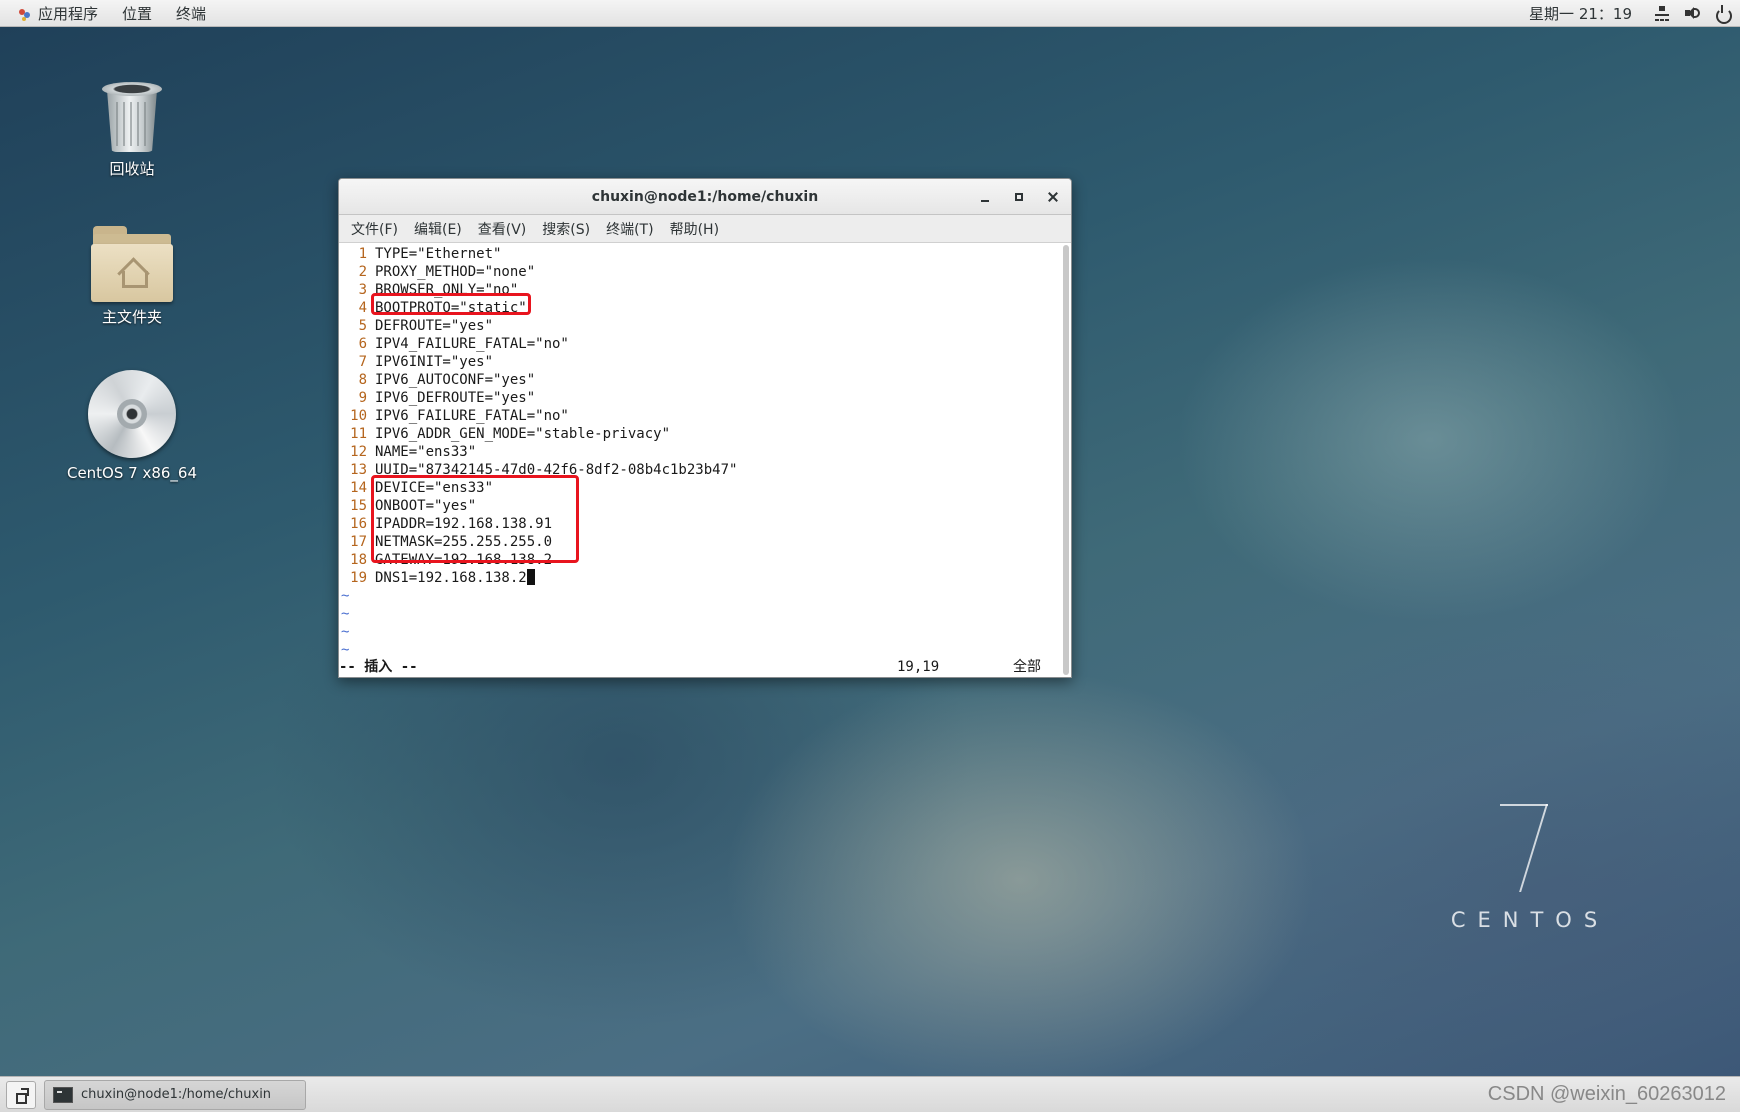 This screenshot has height=1112, width=1740. What do you see at coordinates (1530, 920) in the screenshot?
I see `centos-logo-text: CENTOS` at bounding box center [1530, 920].